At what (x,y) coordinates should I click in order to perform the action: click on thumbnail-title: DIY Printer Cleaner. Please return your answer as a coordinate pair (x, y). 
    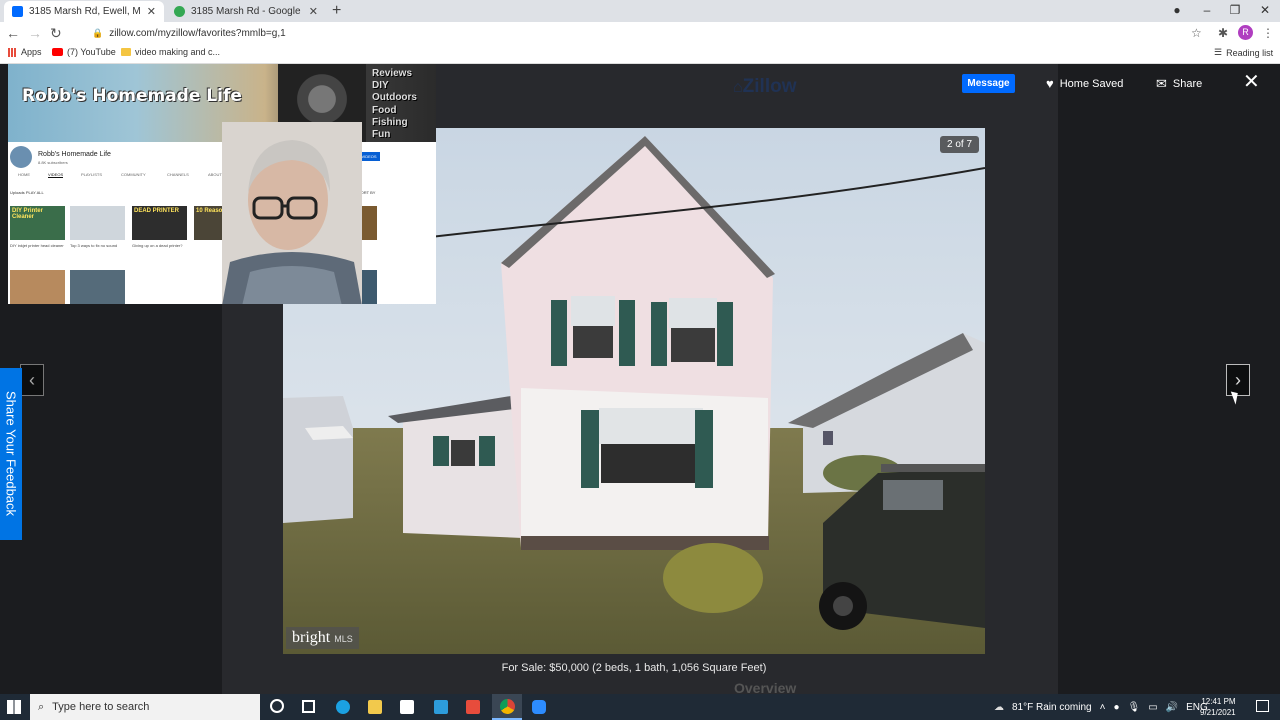
    Looking at the image, I should click on (27, 214).